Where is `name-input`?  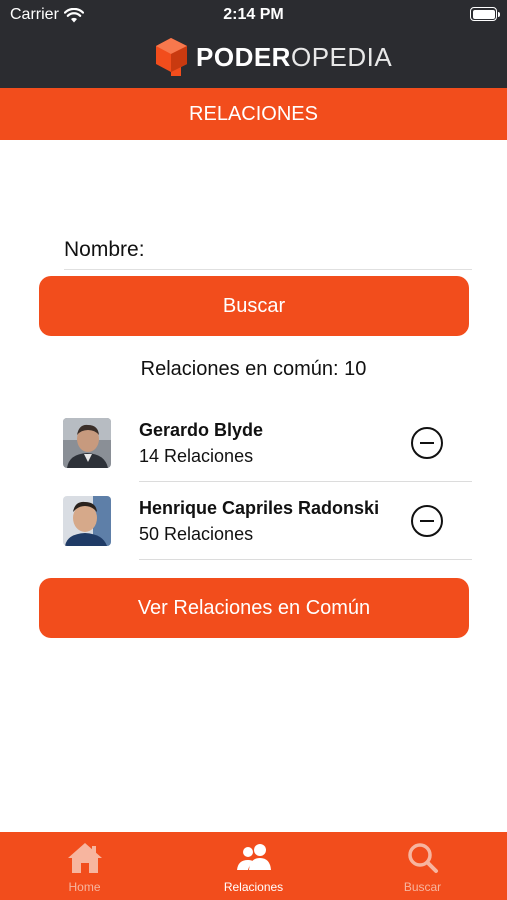
name-input is located at coordinates (311, 249).